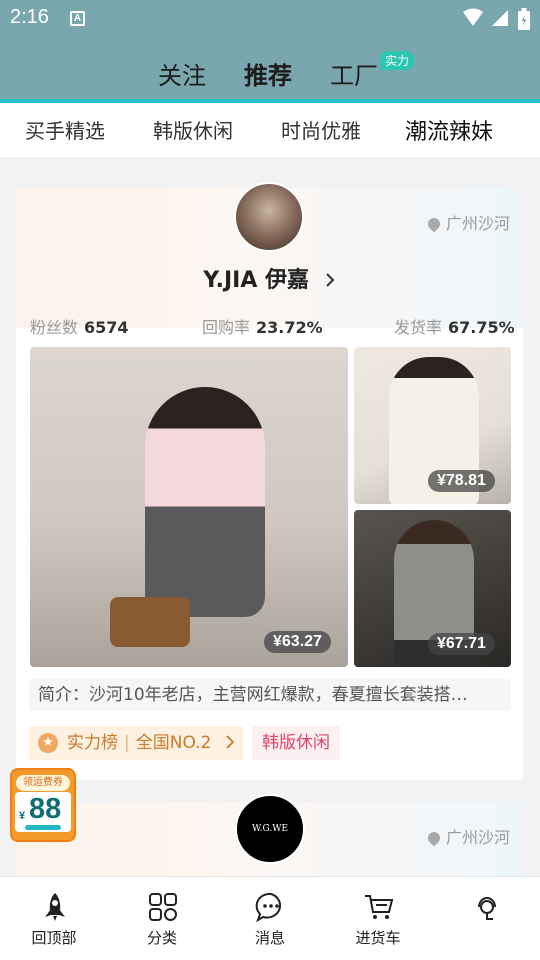  What do you see at coordinates (43, 783) in the screenshot?
I see `coupon-title: 领运费券` at bounding box center [43, 783].